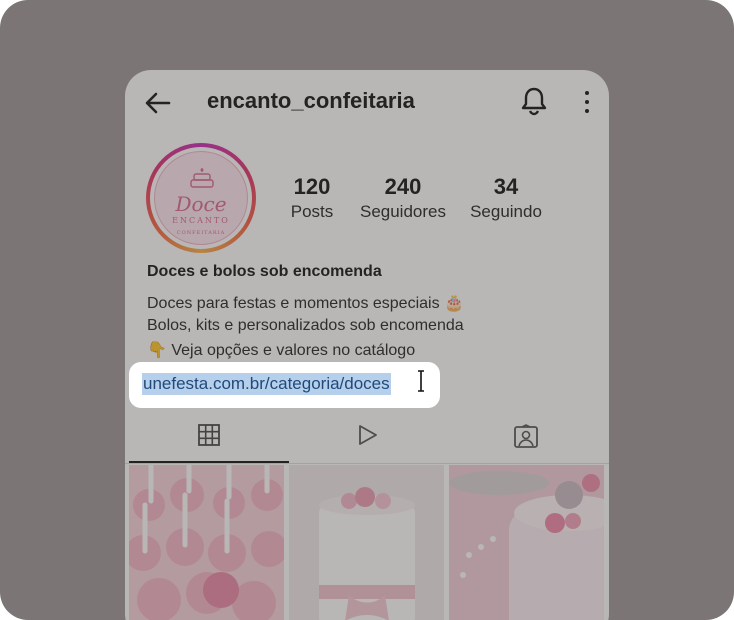 The height and width of the screenshot is (620, 734). Describe the element at coordinates (202, 178) in the screenshot. I see `cake-icon` at that location.